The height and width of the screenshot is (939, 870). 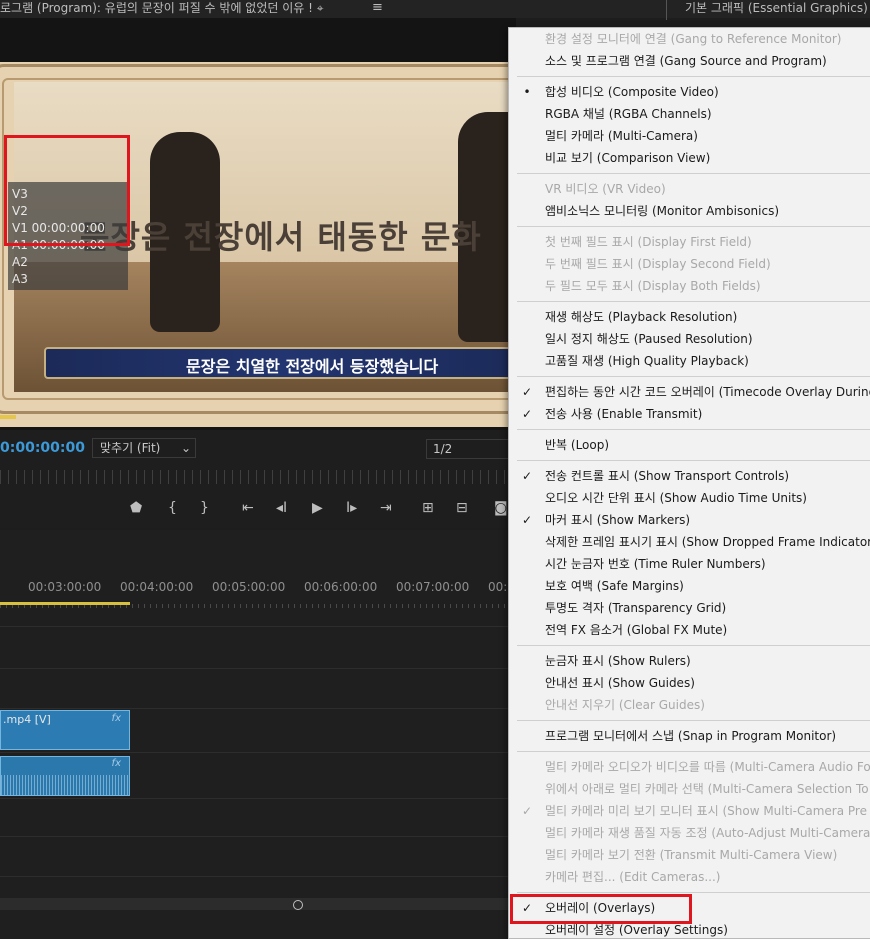 What do you see at coordinates (624, 414) in the screenshot?
I see `menu-item-label: 전송 사용 (Enable Transmit)` at bounding box center [624, 414].